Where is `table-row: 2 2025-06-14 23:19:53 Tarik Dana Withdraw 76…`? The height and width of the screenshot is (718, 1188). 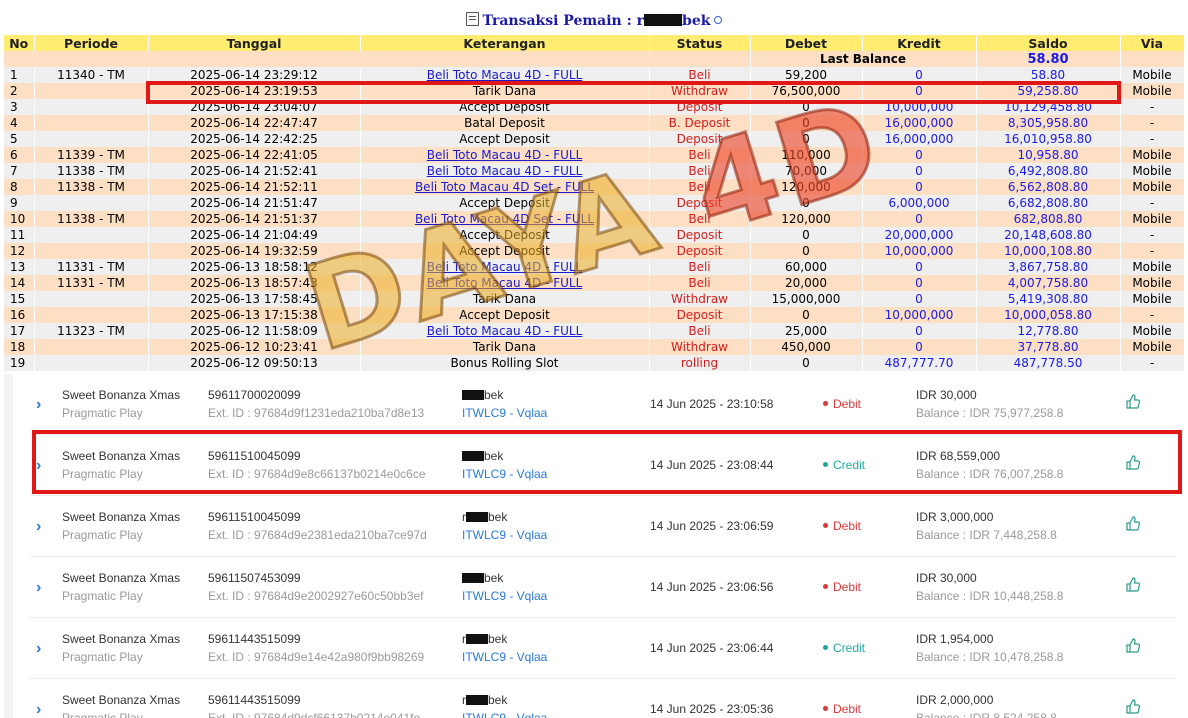
table-row: 2 2025-06-14 23:19:53 Tarik Dana Withdraw 76… is located at coordinates (594, 91).